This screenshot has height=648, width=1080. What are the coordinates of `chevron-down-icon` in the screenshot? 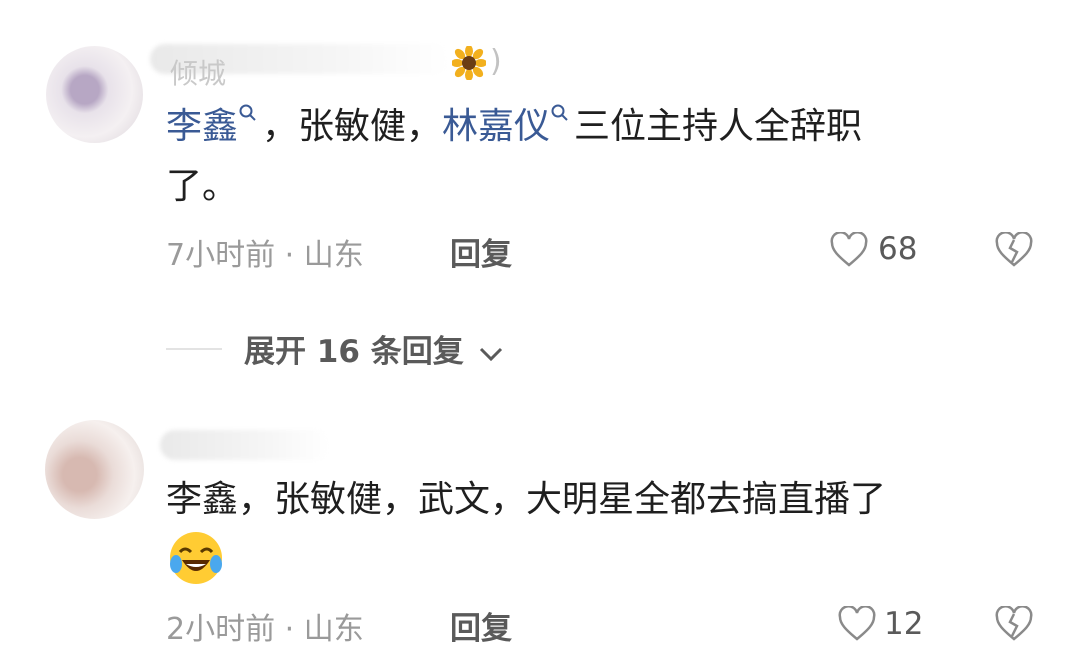 It's located at (491, 354).